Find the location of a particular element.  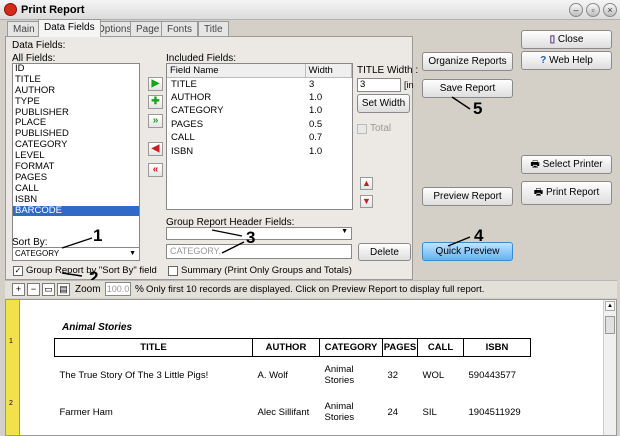

report-cell-call: WOL is located at coordinates (433, 375).